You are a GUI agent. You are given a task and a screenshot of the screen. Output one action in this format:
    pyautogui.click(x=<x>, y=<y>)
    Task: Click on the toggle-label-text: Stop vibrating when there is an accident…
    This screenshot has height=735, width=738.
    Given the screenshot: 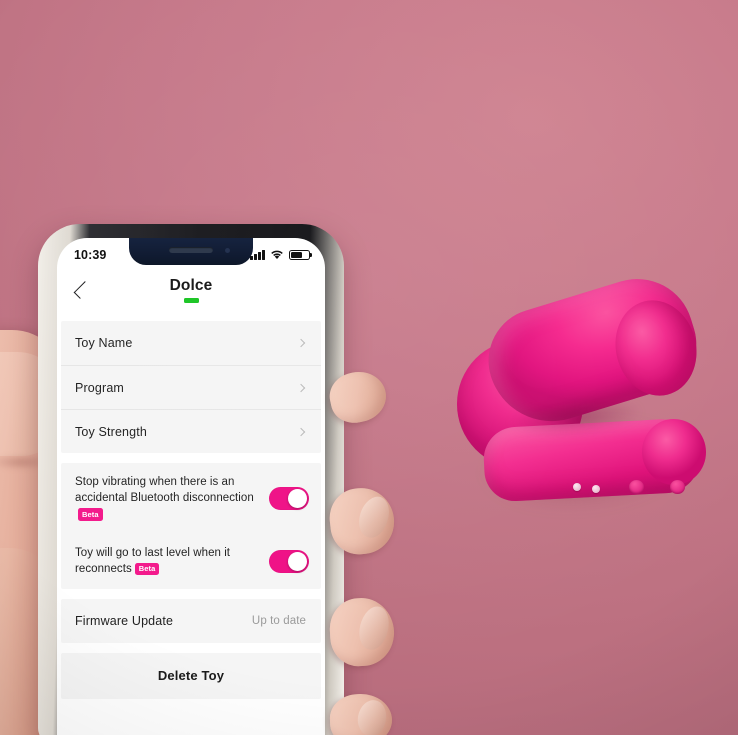 What is the action you would take?
    pyautogui.click(x=164, y=490)
    